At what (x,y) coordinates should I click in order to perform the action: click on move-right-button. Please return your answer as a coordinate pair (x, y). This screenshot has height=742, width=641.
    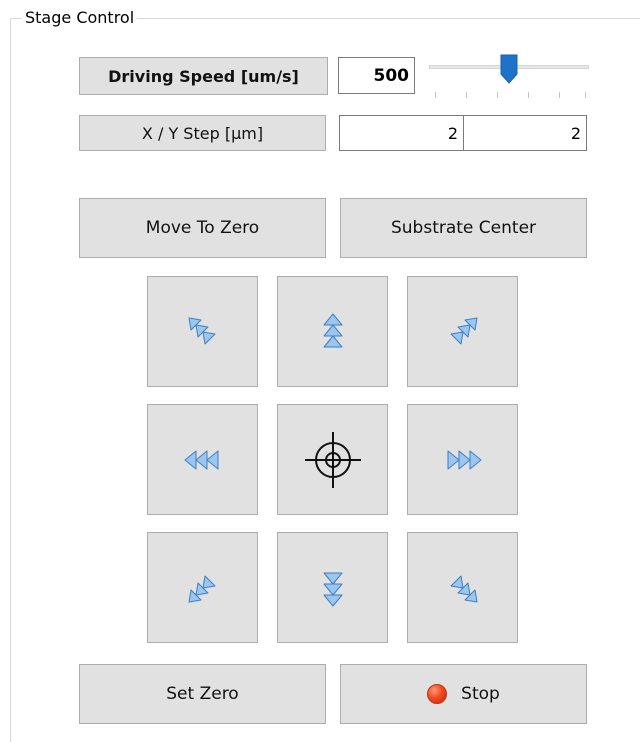
    Looking at the image, I should click on (462, 459).